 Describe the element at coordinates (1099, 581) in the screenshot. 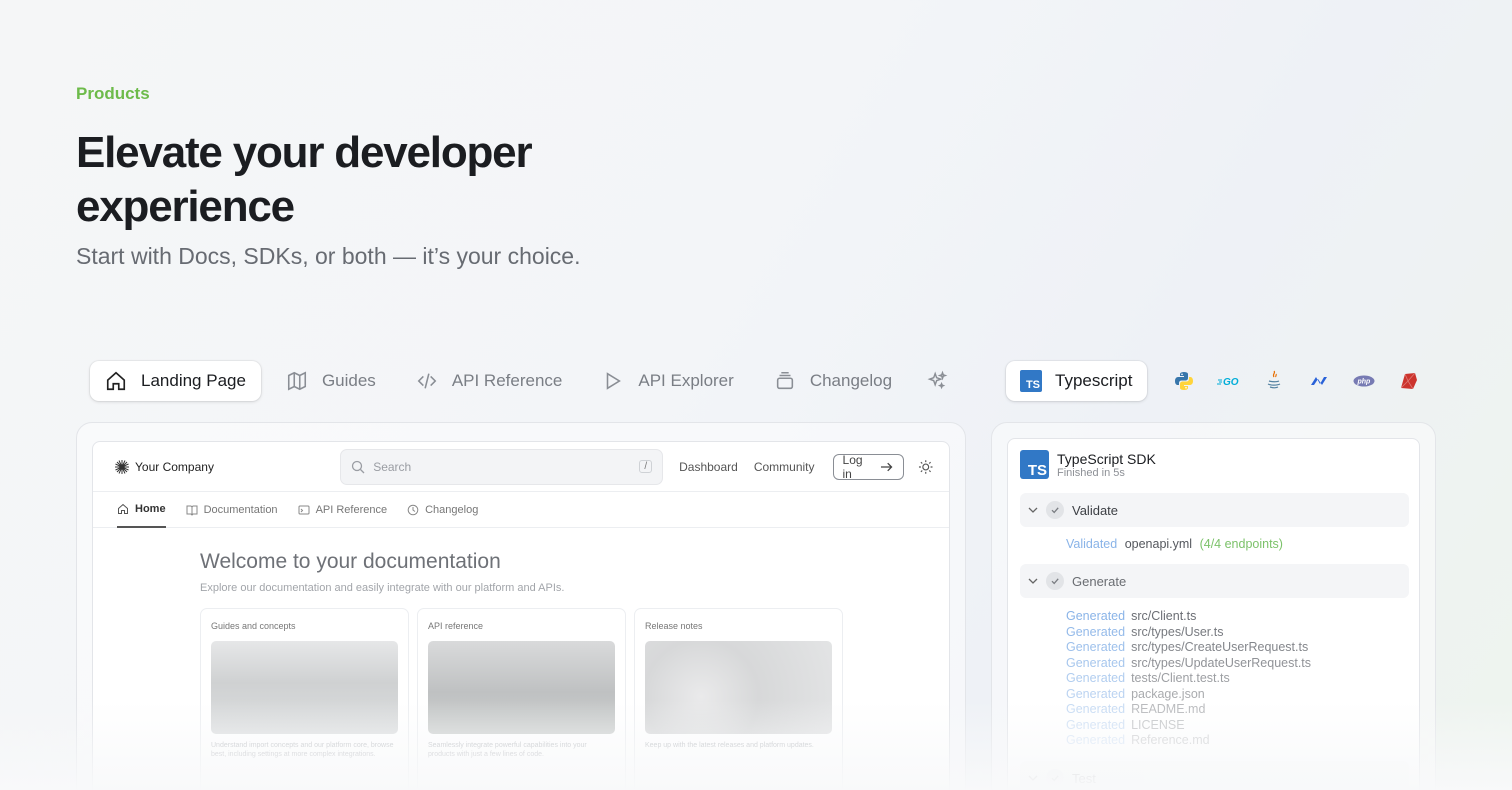

I see `step-label: Generate` at that location.